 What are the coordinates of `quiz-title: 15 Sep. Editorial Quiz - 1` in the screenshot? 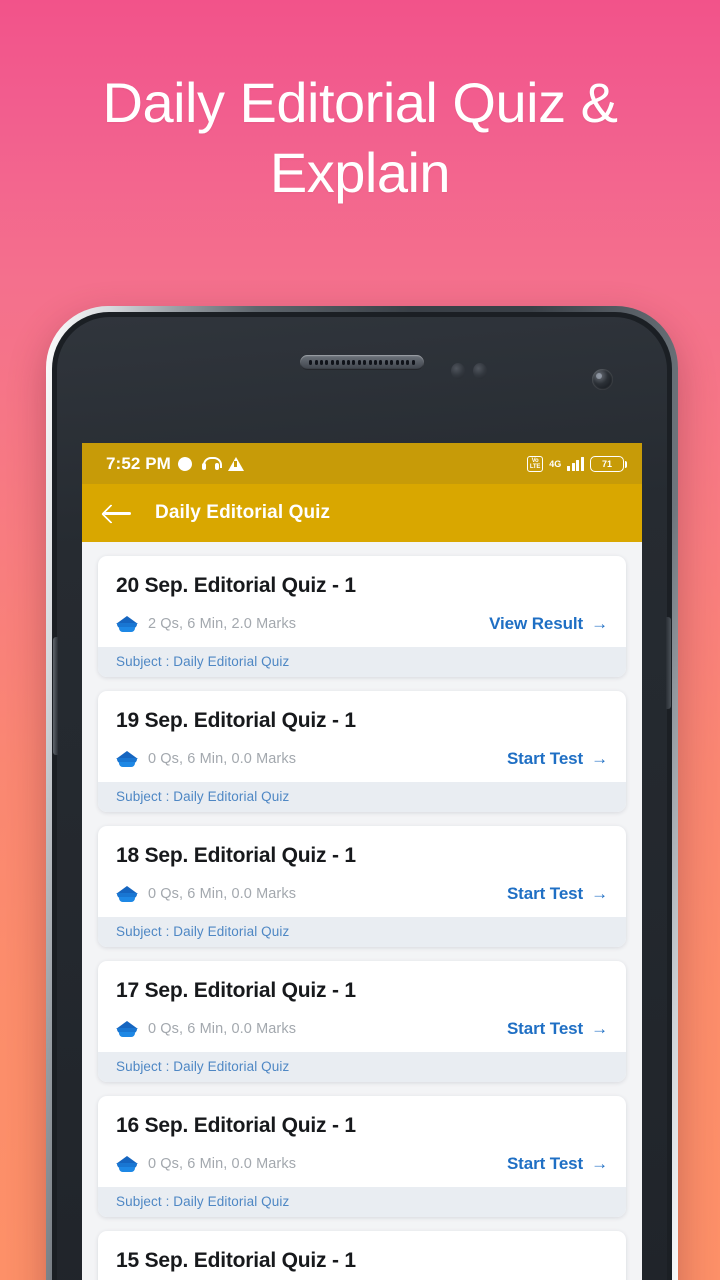 It's located at (236, 1260).